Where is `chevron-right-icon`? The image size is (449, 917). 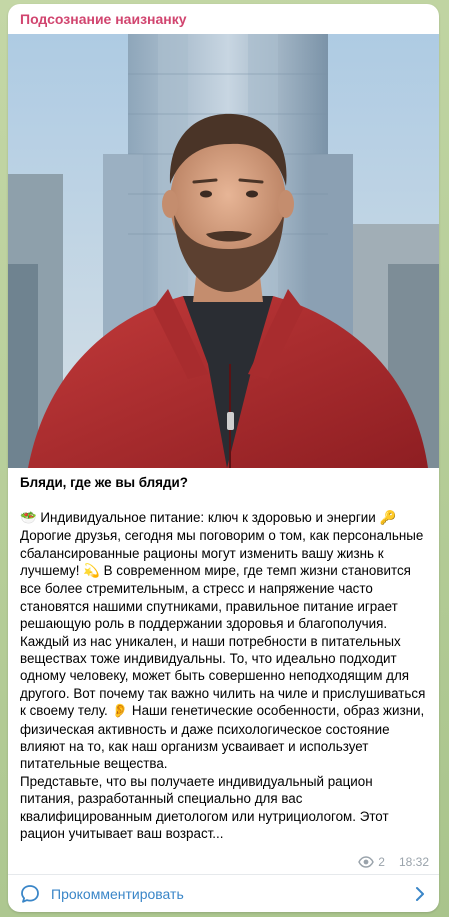 chevron-right-icon is located at coordinates (420, 894).